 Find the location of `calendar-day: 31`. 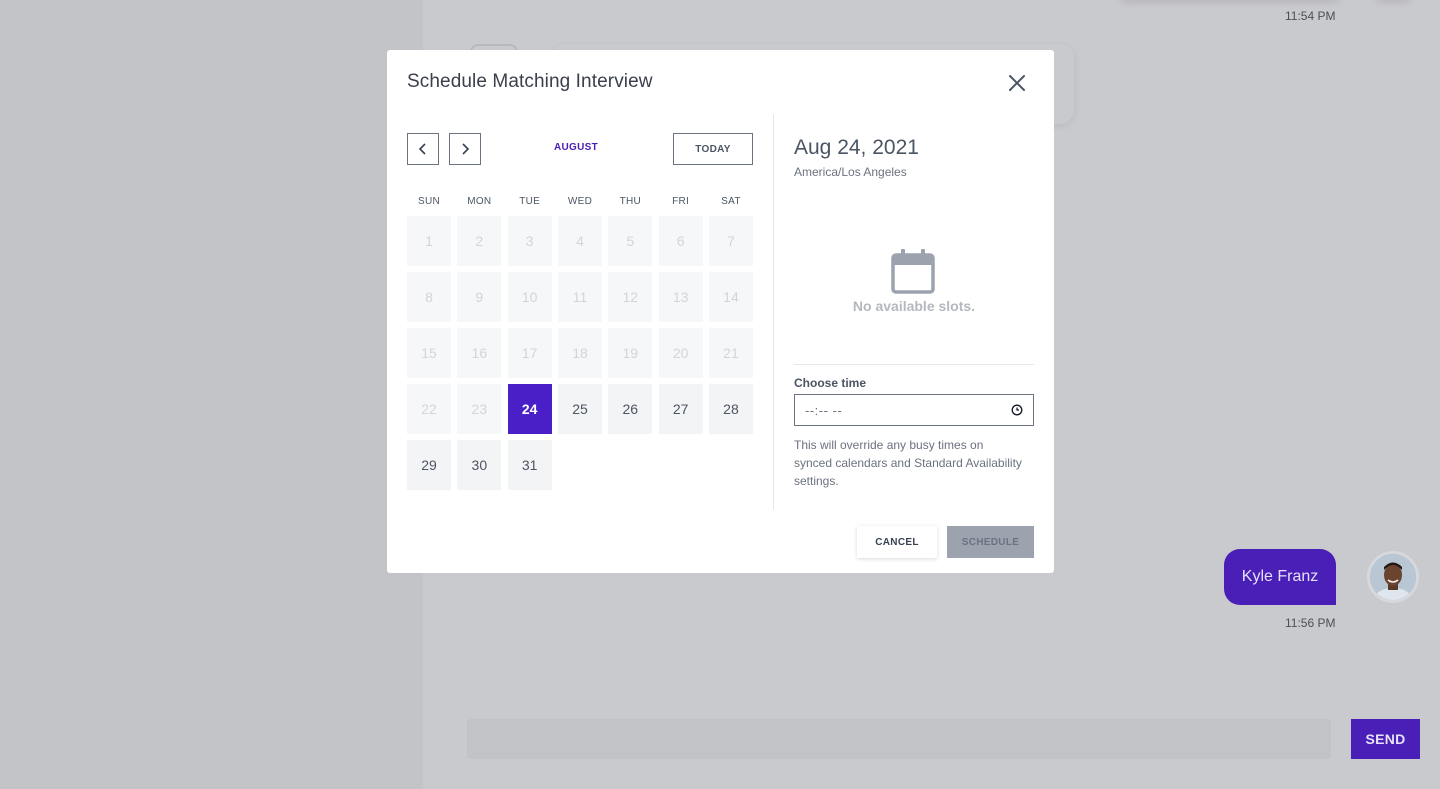

calendar-day: 31 is located at coordinates (529, 465).